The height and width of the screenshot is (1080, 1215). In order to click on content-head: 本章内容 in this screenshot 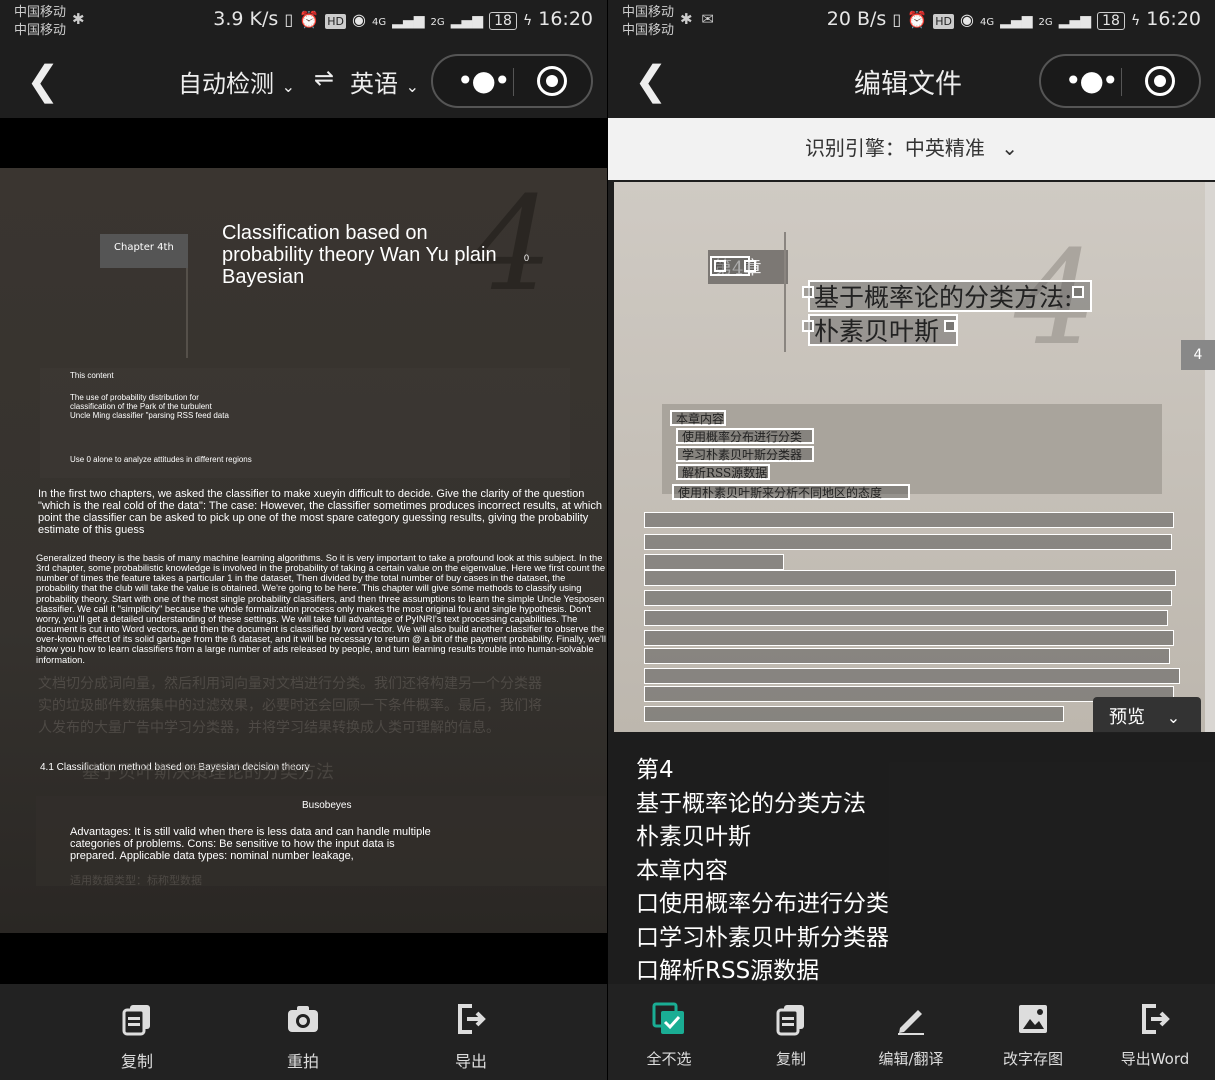, I will do `click(700, 419)`.